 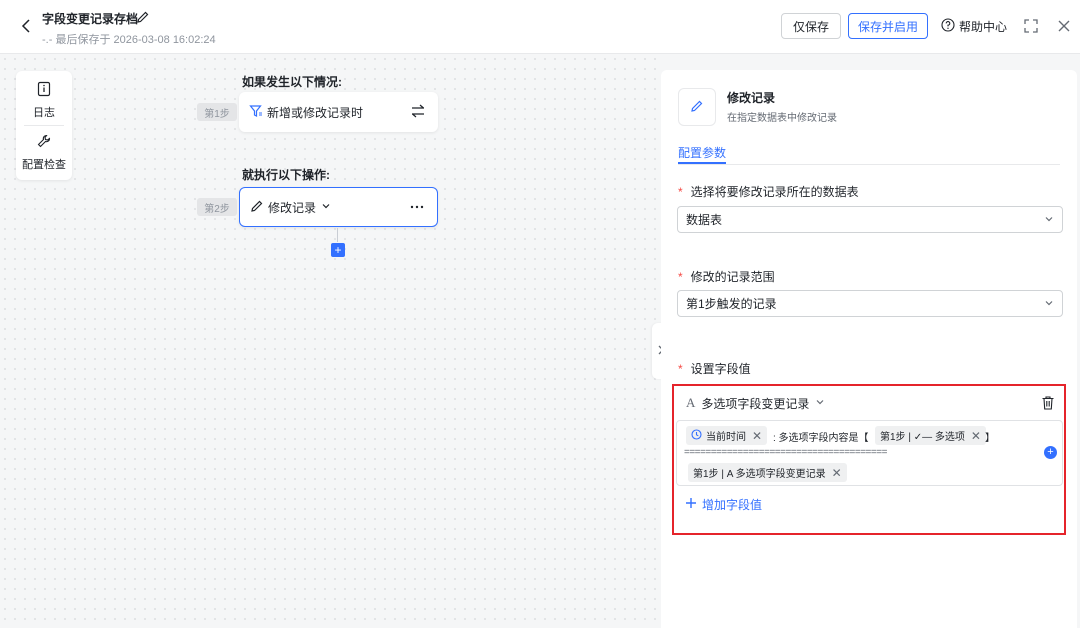 I want to click on panel-node-icon, so click(x=697, y=107).